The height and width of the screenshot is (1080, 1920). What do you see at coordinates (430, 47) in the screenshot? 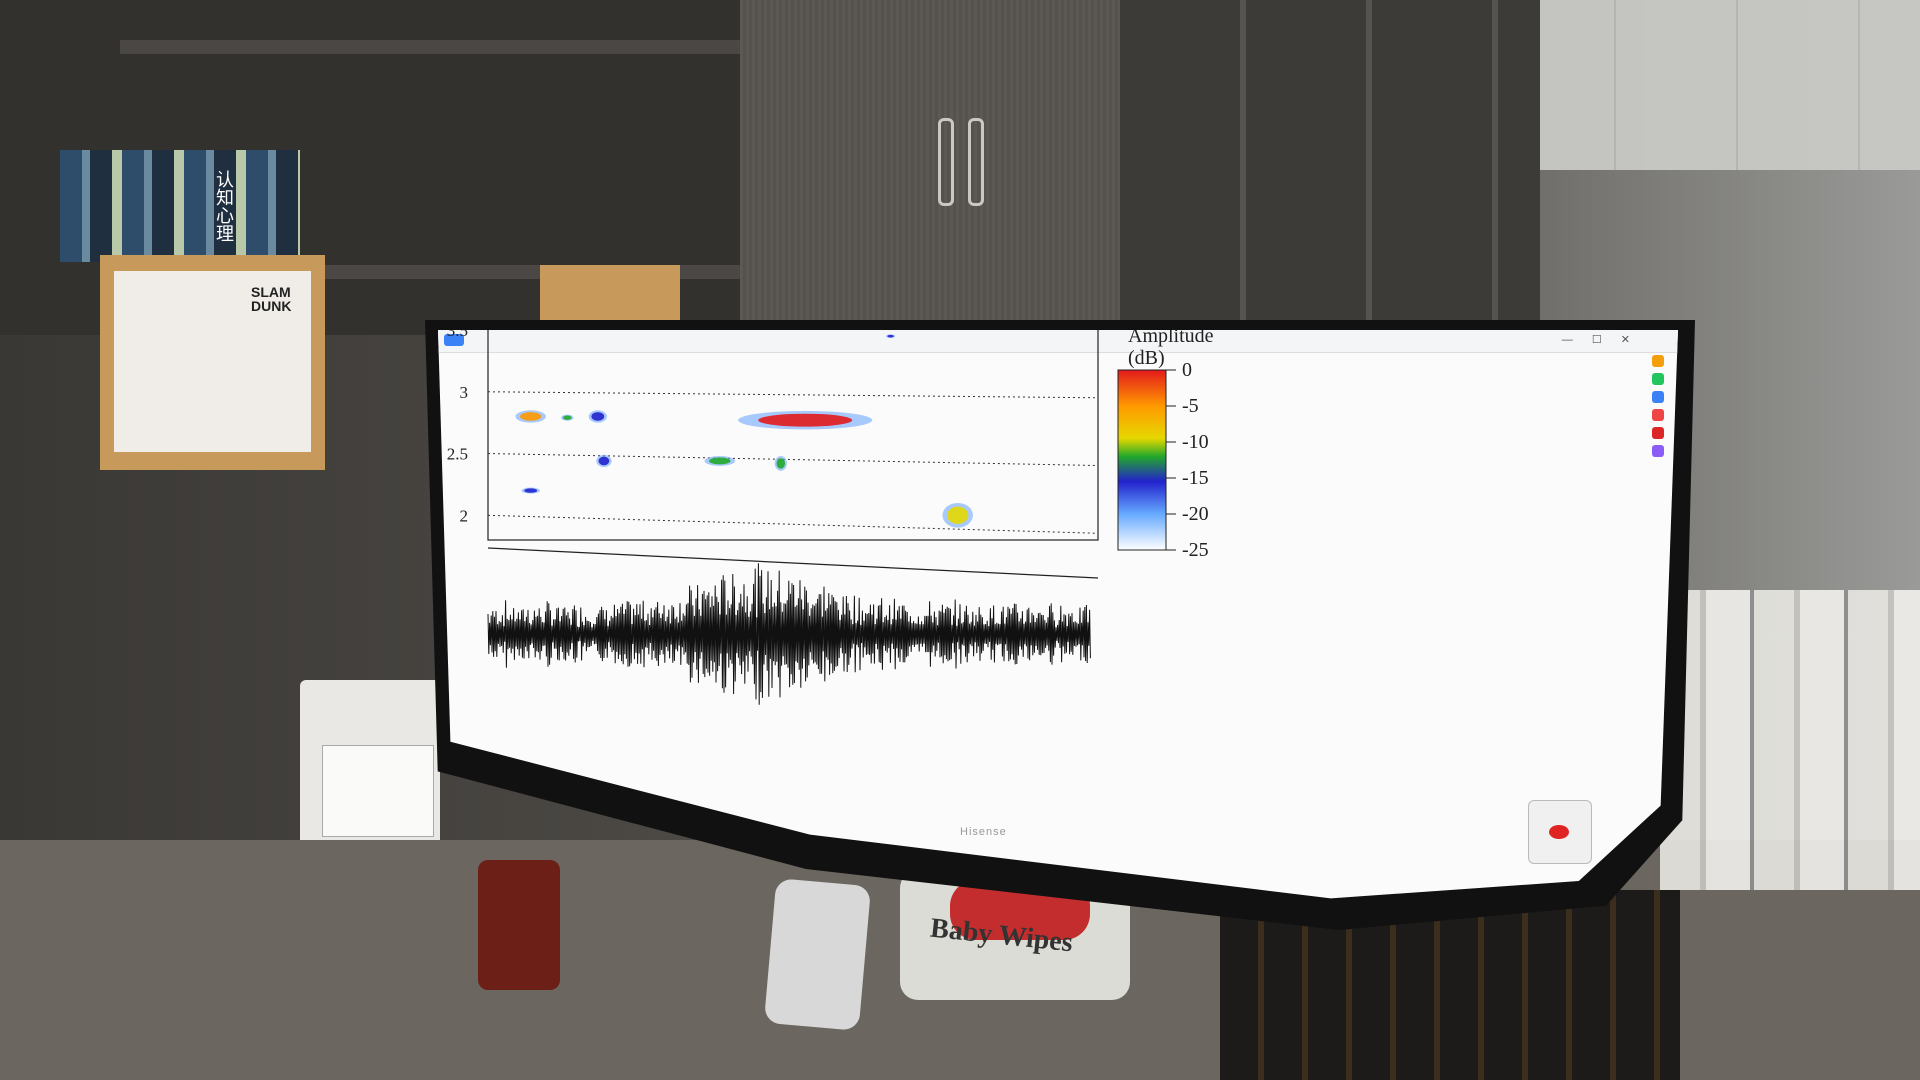
I see `shelf-board` at bounding box center [430, 47].